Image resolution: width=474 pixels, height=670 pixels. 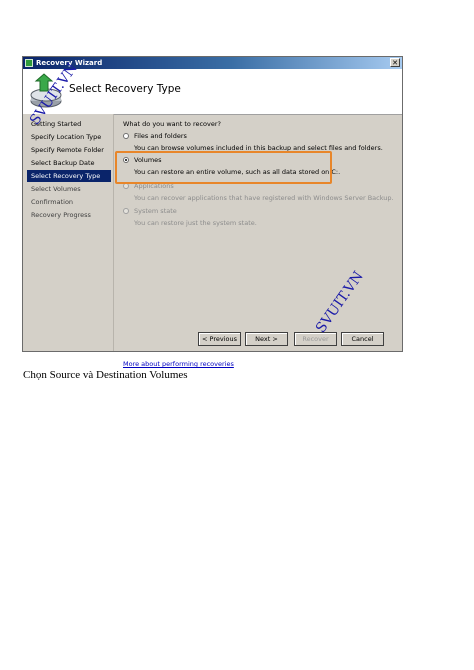 I want to click on sidebar-step-remote-folder: Specify Remote Folder, so click(x=69, y=150).